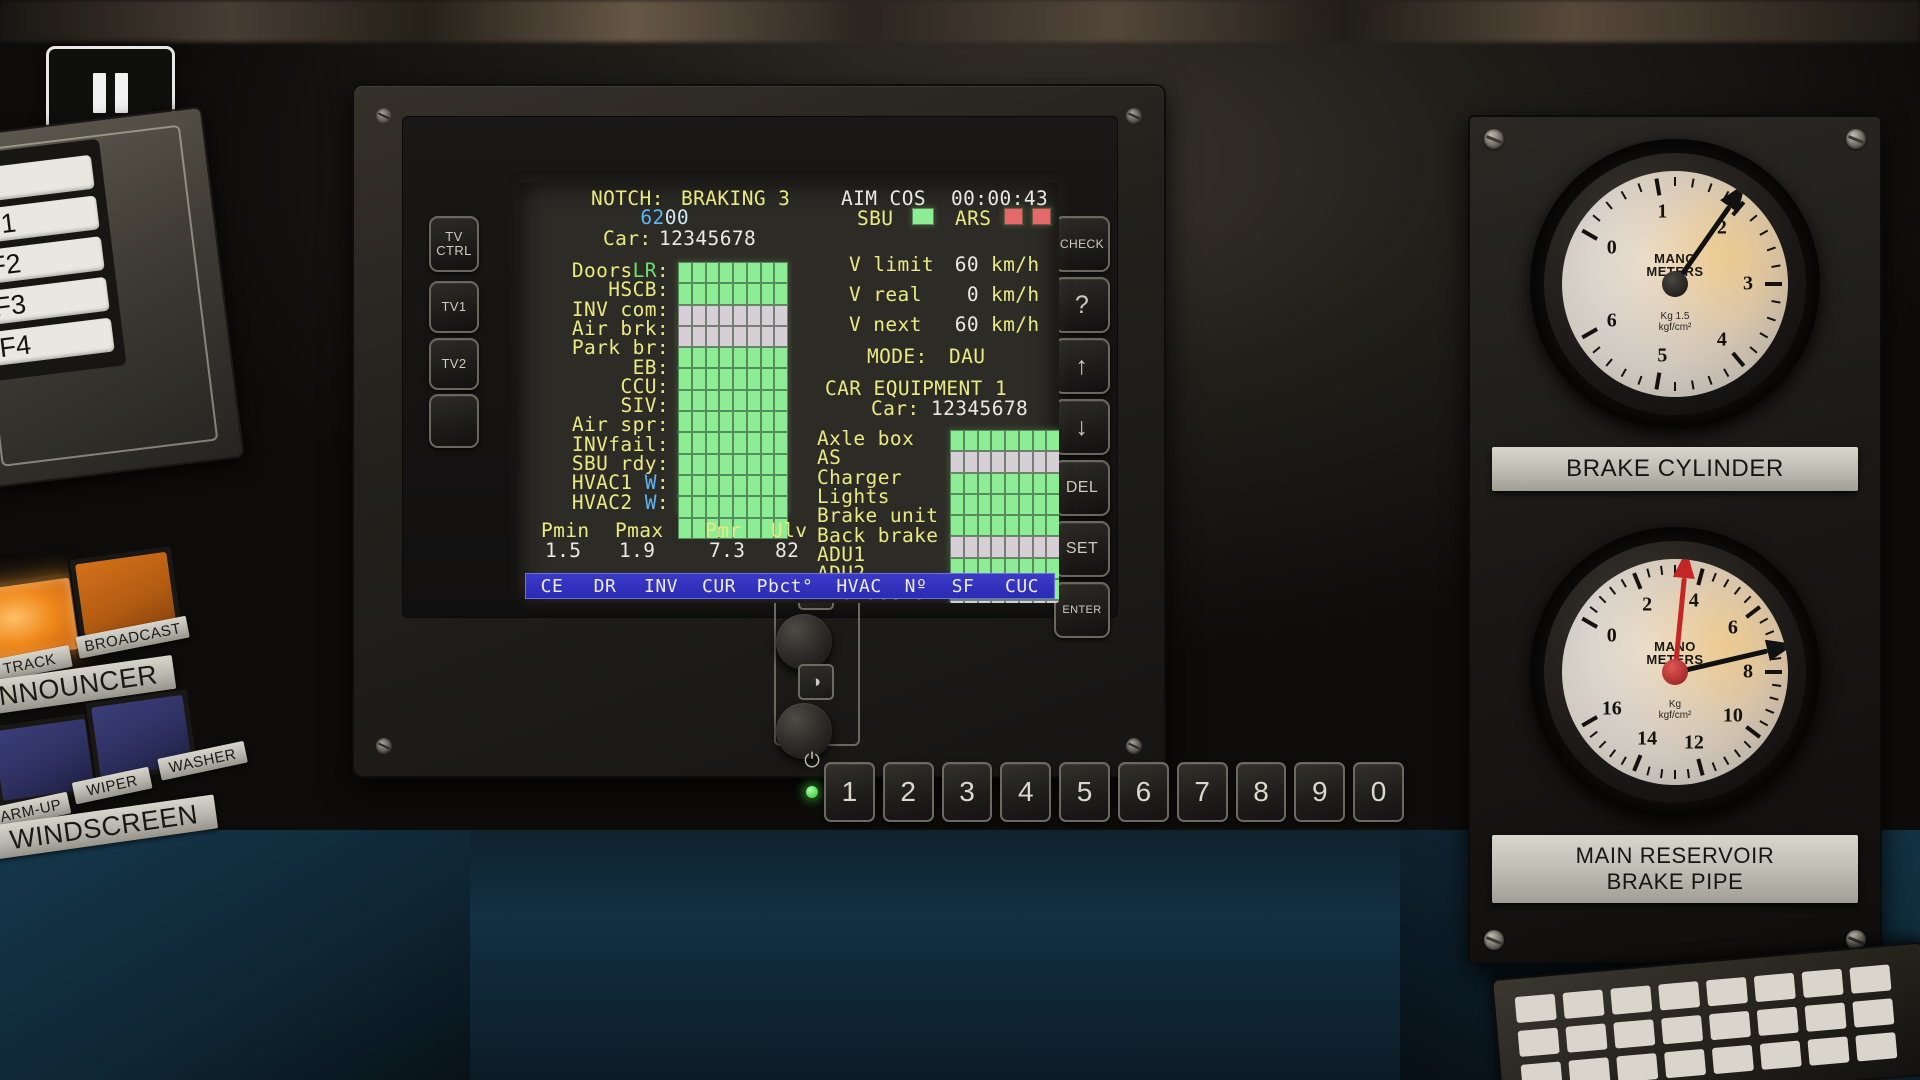  I want to click on gauge-1-plate-line2: BRAKE PIPE, so click(1675, 881).